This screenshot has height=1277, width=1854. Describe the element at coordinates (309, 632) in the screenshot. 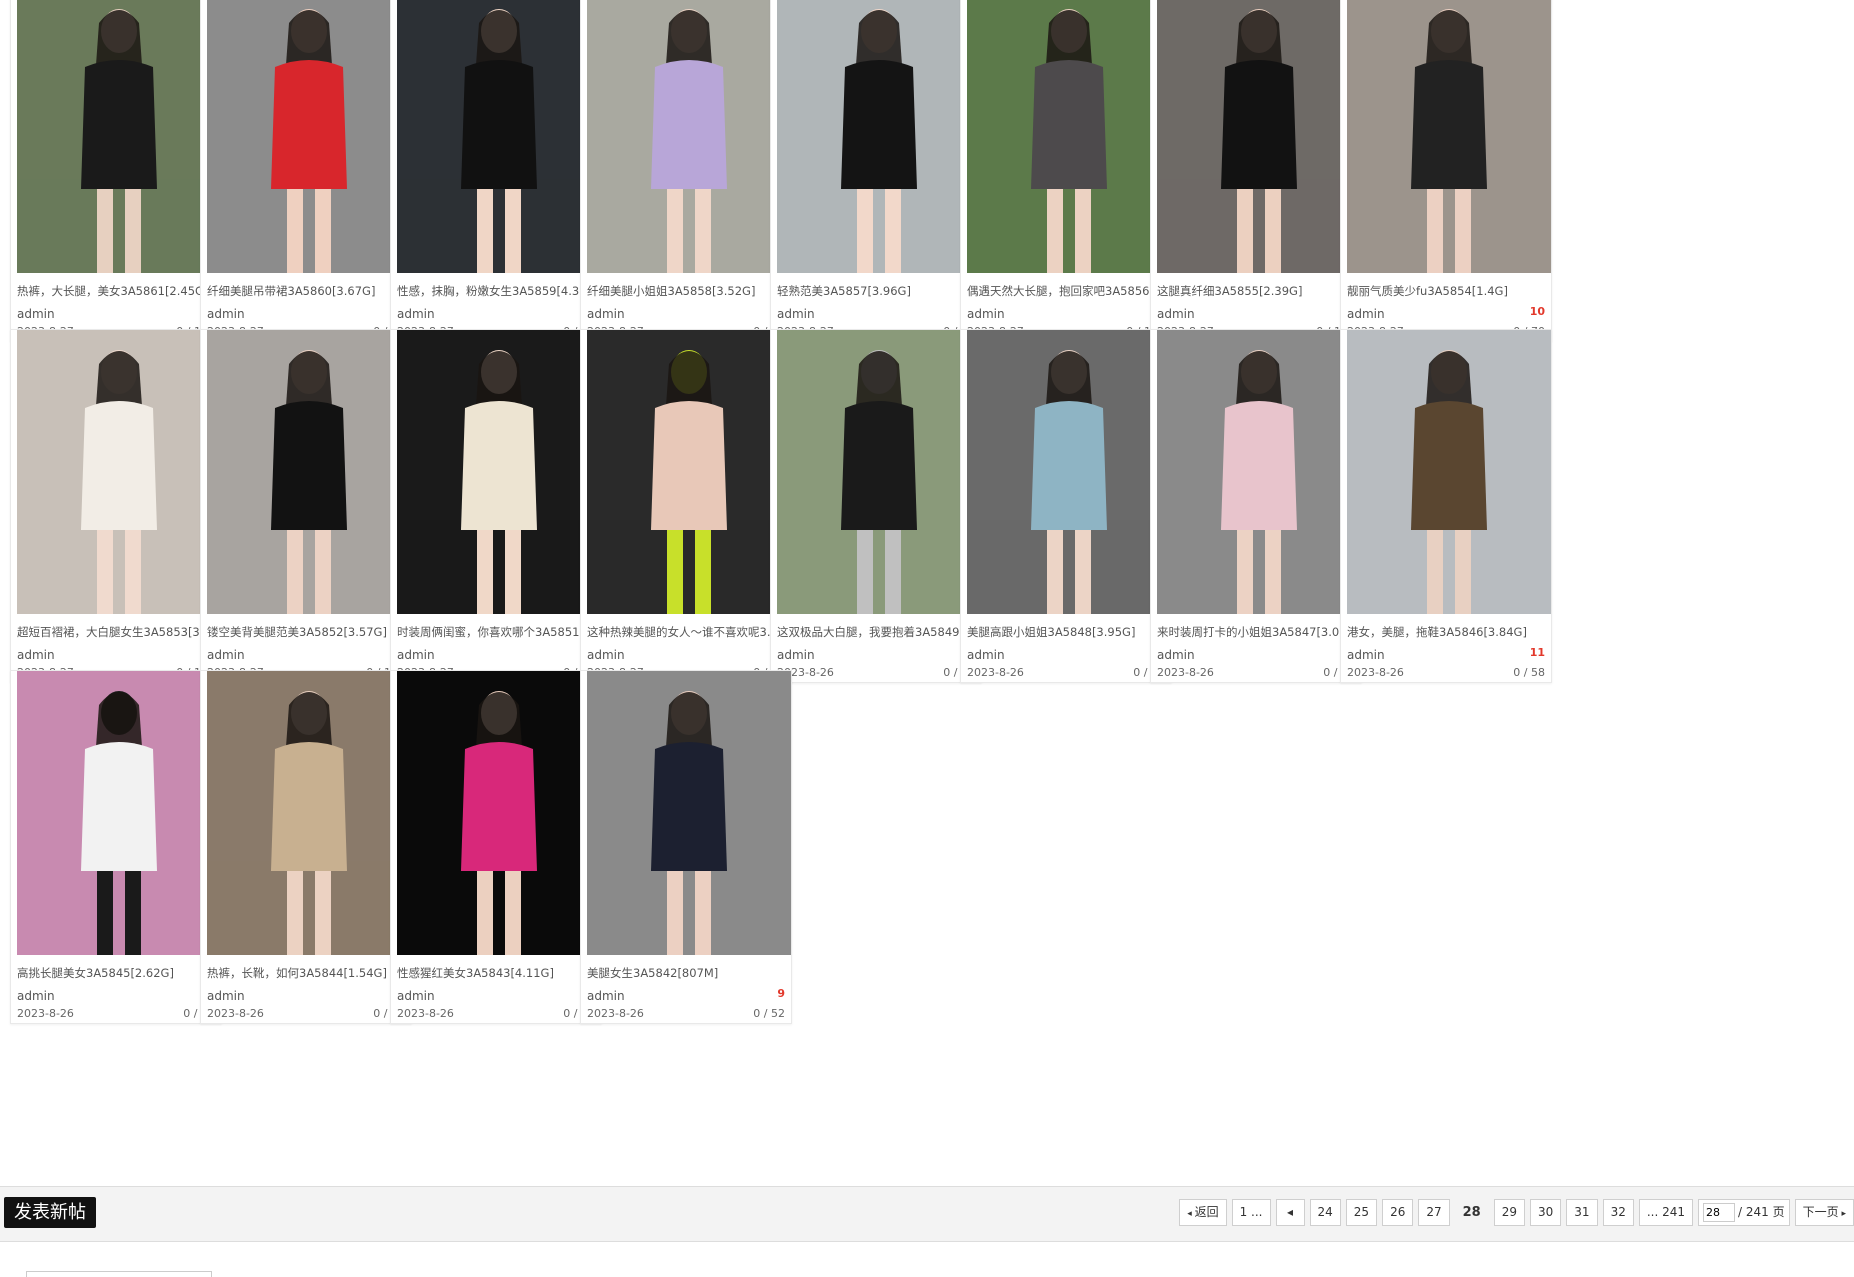

I see `thread-title: 镂空美背美腿范美3A5852[3.57G]` at that location.